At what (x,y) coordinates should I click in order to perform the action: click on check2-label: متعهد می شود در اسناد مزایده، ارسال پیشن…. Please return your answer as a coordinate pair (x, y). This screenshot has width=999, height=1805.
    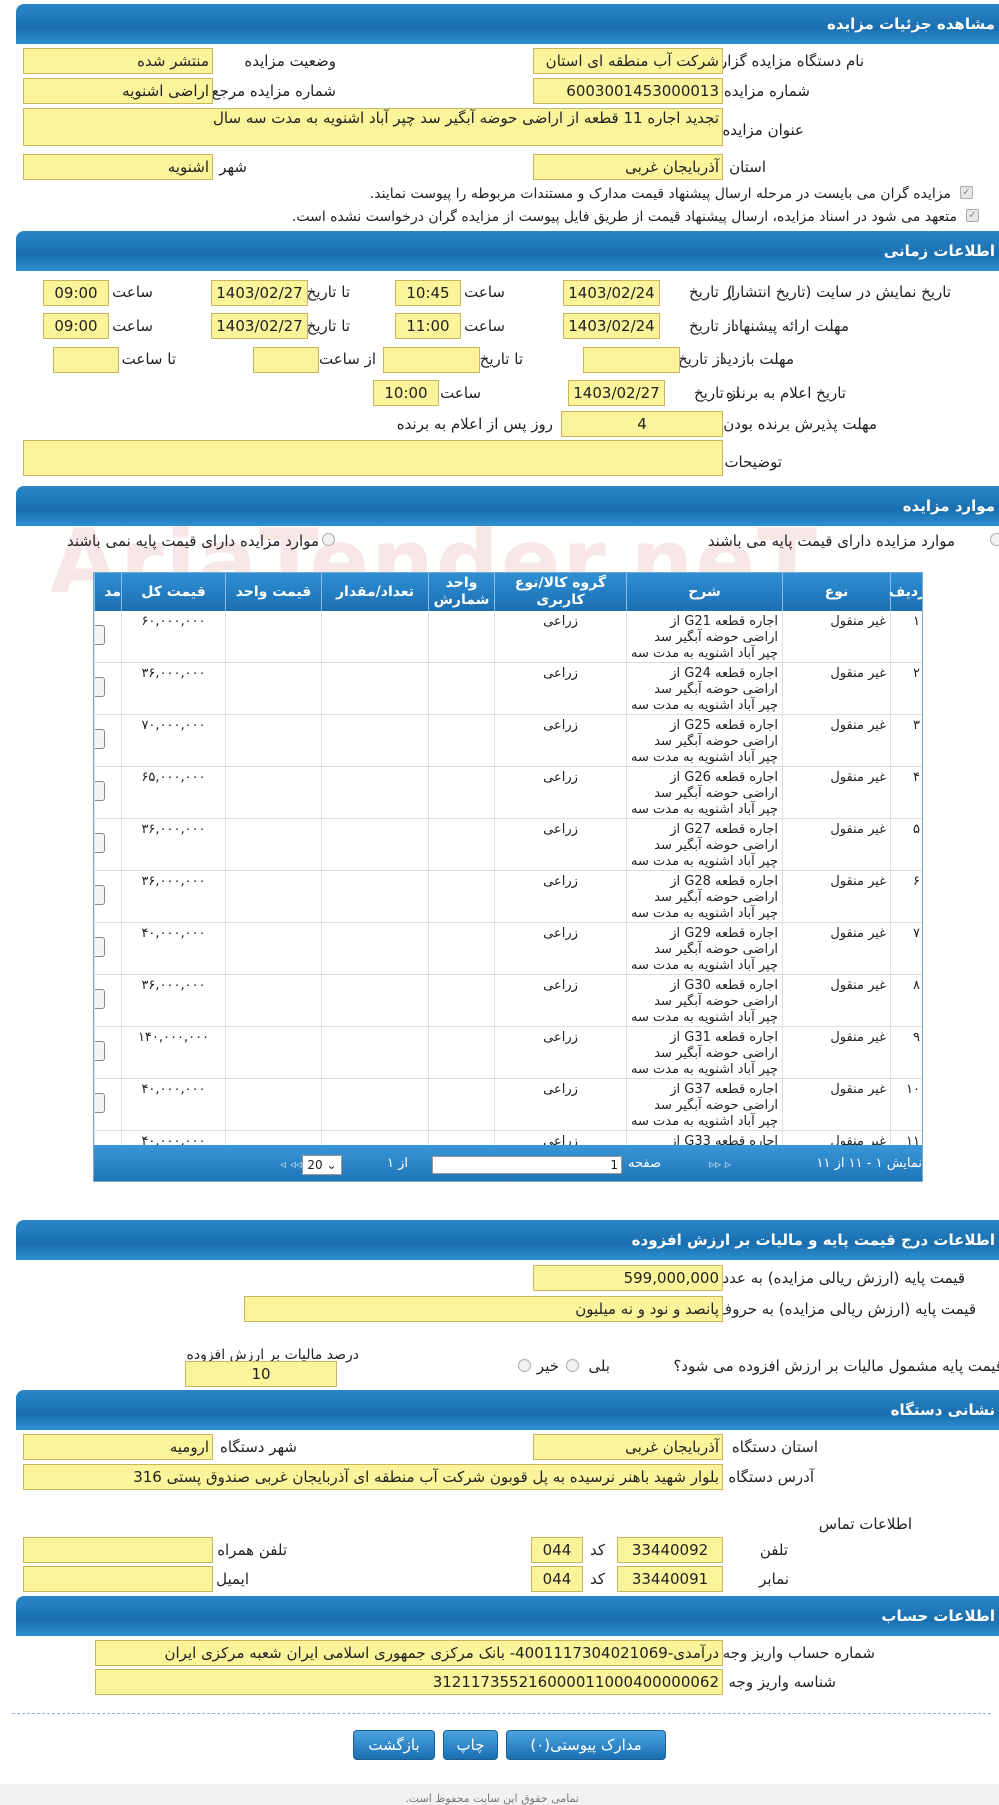
    Looking at the image, I should click on (624, 217).